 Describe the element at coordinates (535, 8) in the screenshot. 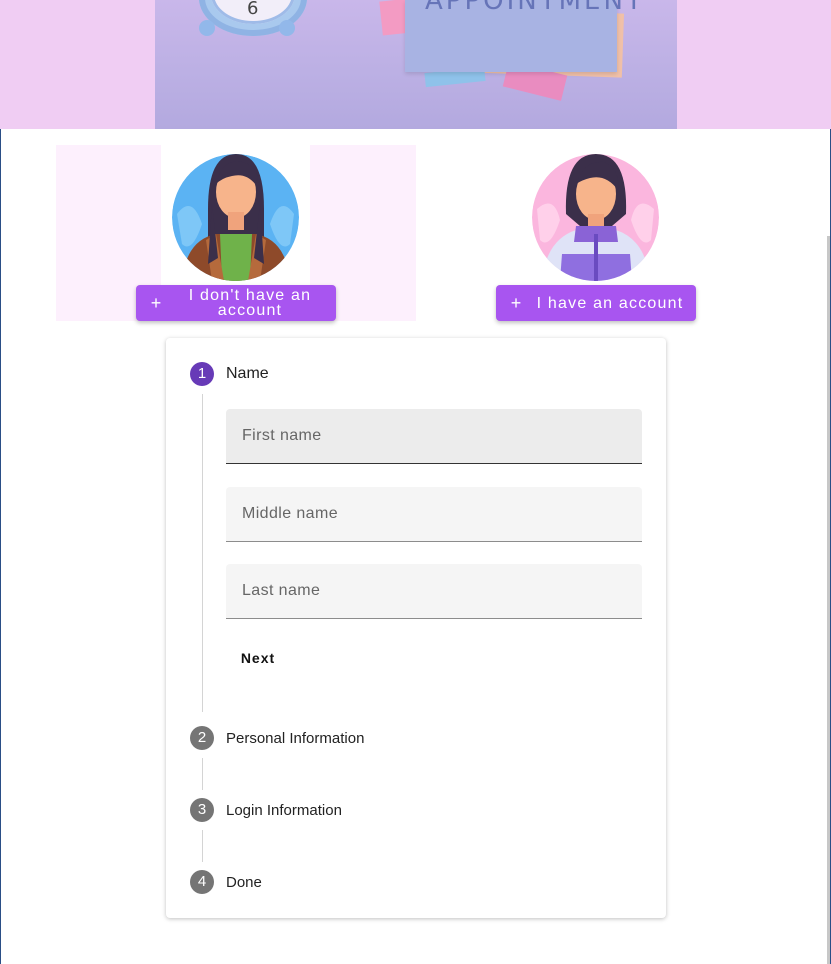

I see `banner-note-text: APPOINTMENT` at that location.